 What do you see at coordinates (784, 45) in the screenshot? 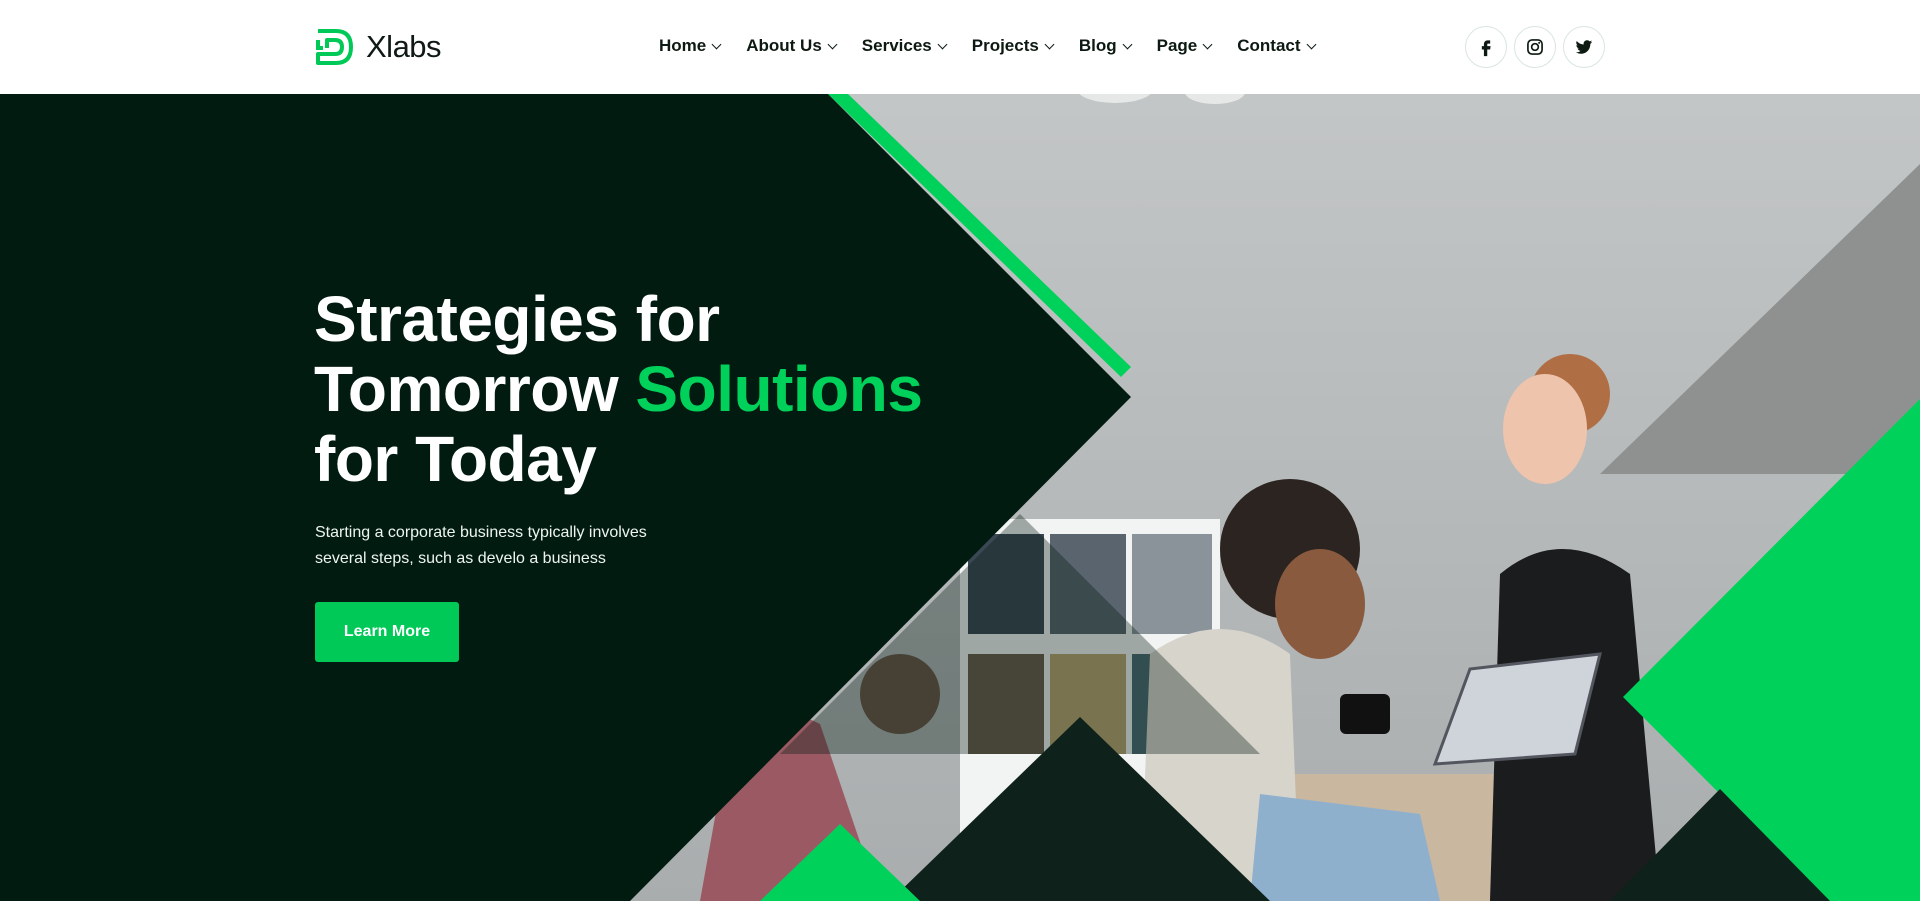
I see `nav-item-label: About Us` at bounding box center [784, 45].